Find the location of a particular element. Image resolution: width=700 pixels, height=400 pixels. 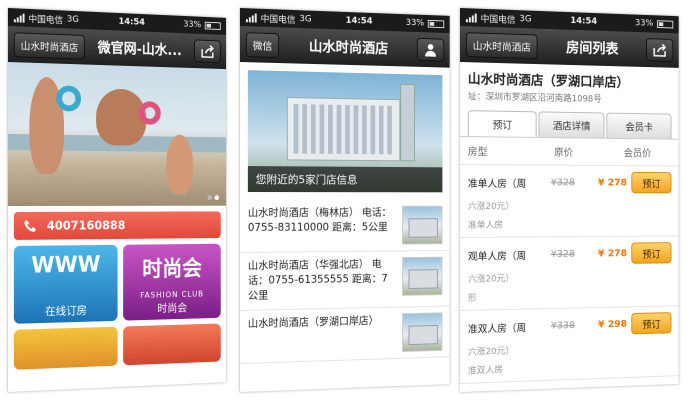

fashion-club-logo: 时尚会 is located at coordinates (172, 270).